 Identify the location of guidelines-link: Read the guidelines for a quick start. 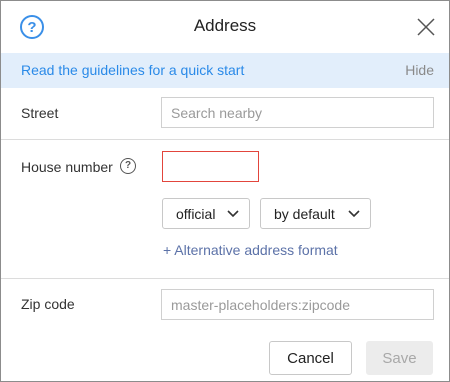
(132, 70).